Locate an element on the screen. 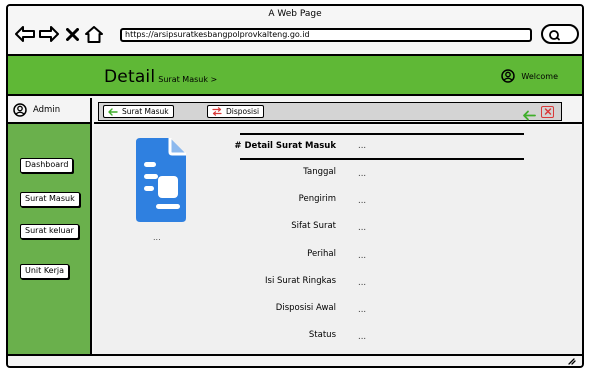 The height and width of the screenshot is (372, 589). app-header: Detail Surat Masuk > Welcome is located at coordinates (295, 76).